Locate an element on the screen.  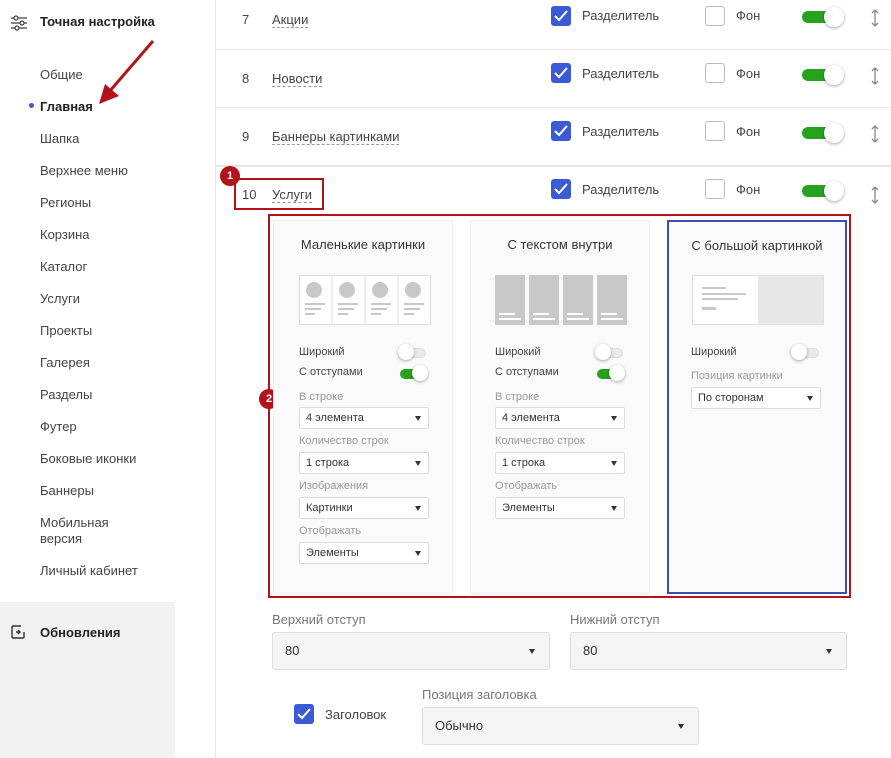
row-name: Акции is located at coordinates (290, 20).